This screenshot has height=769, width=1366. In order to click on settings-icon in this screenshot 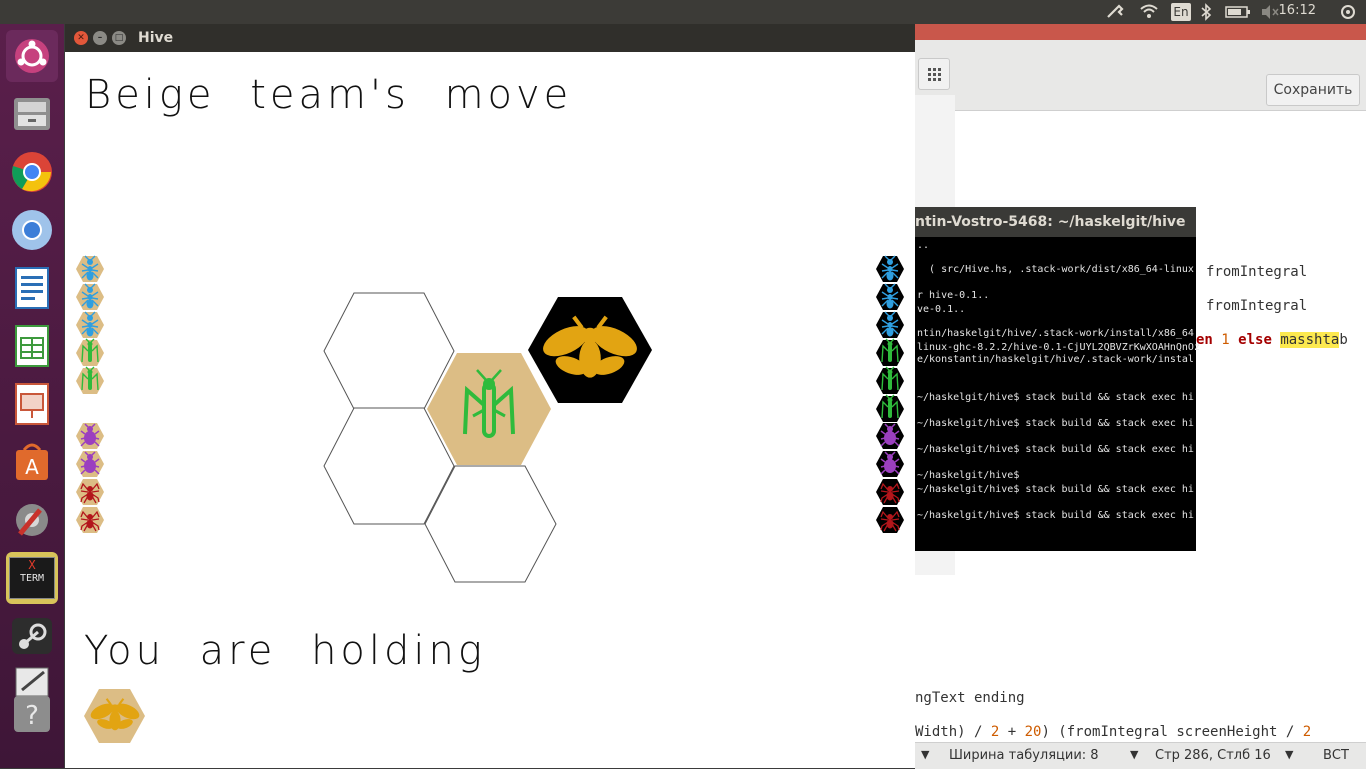, I will do `click(1348, 14)`.